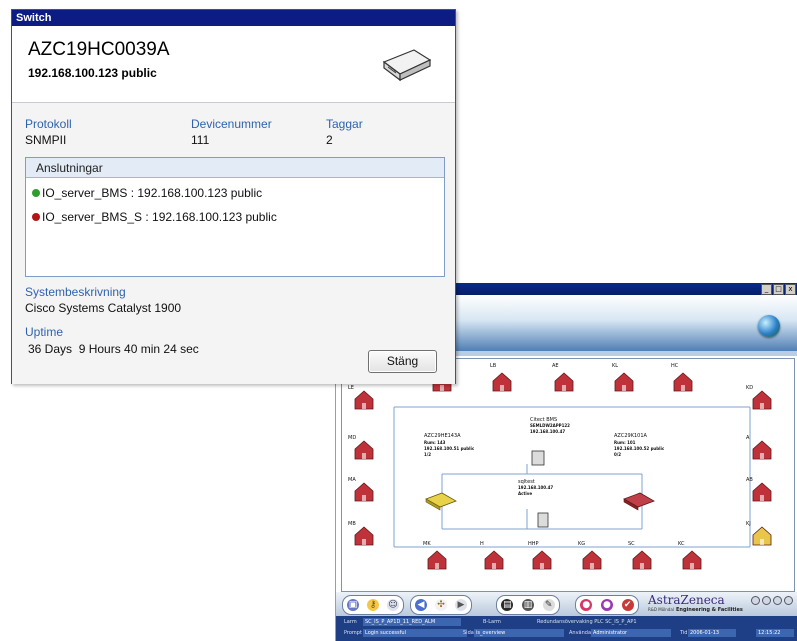  Describe the element at coordinates (712, 633) in the screenshot. I see `date-field: 2006-01-13` at that location.